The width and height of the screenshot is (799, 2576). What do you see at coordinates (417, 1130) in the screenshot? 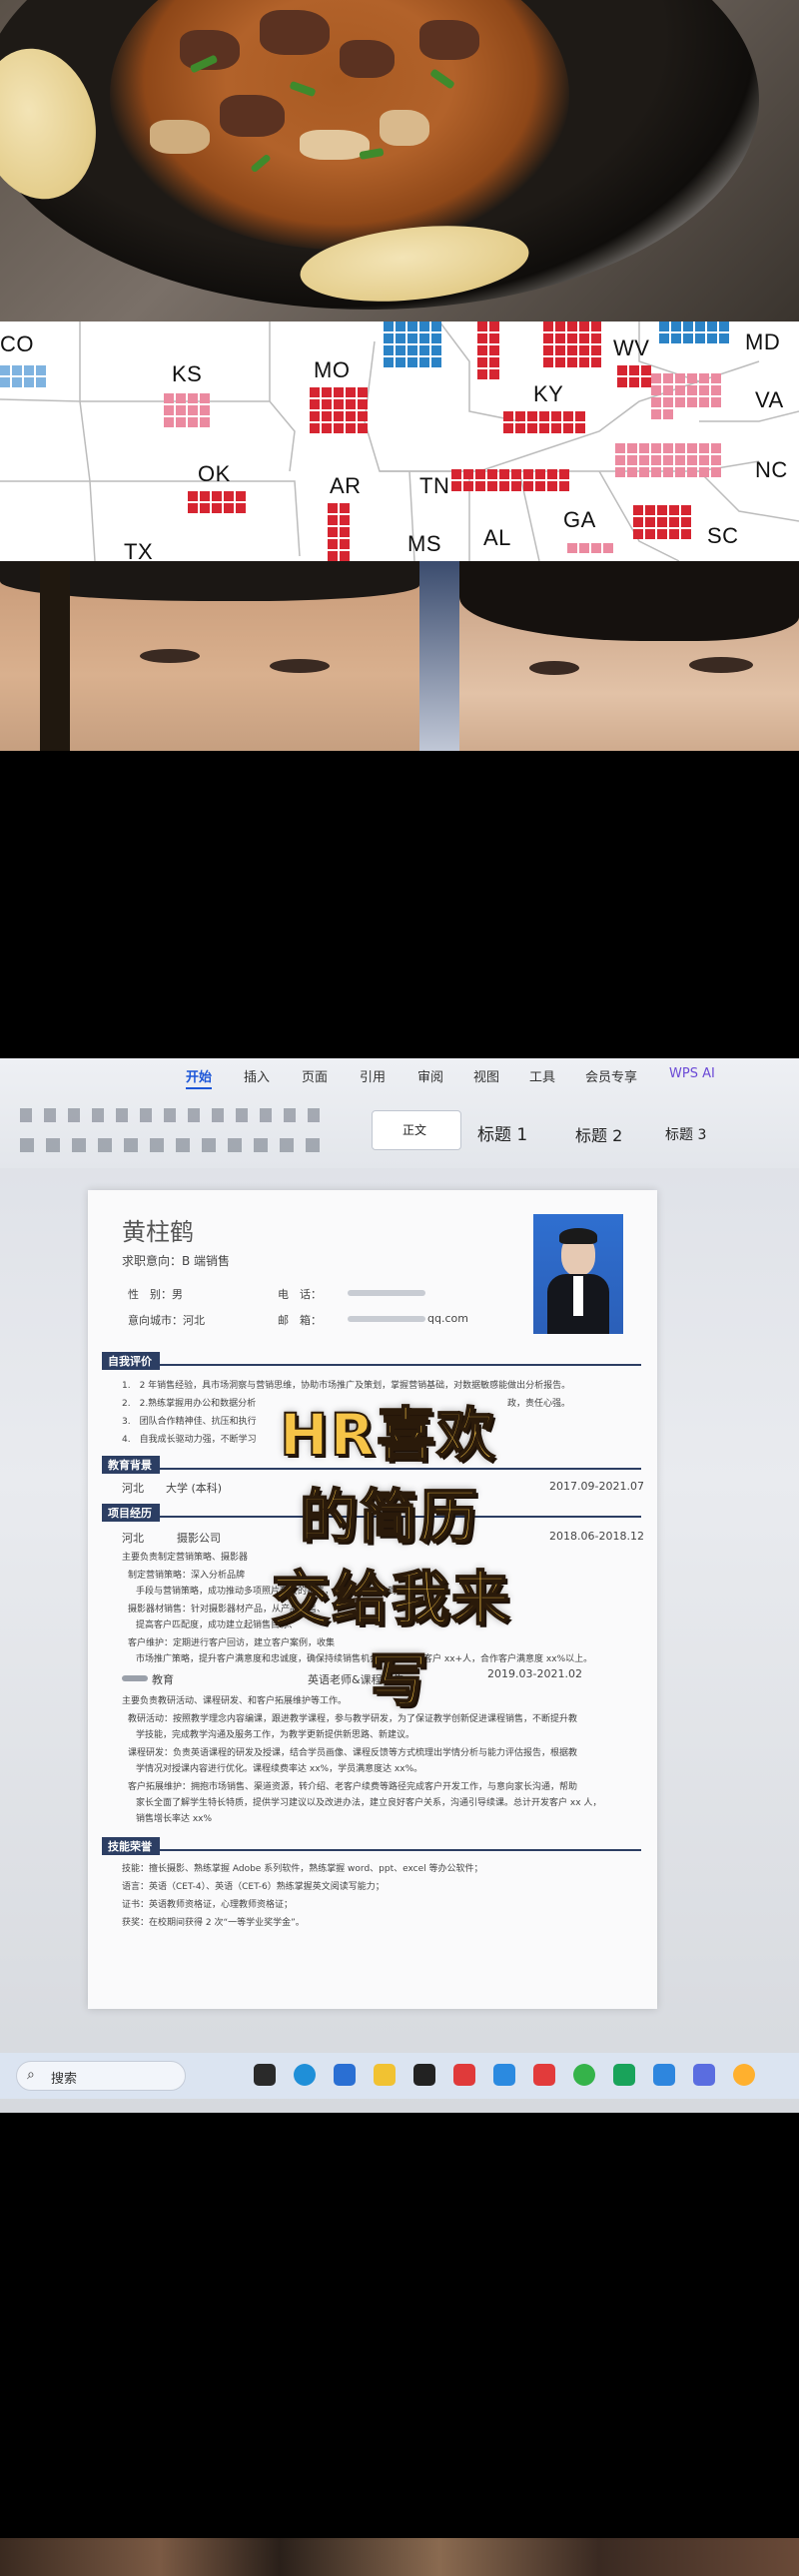
I see `style-normal: 正文` at bounding box center [417, 1130].